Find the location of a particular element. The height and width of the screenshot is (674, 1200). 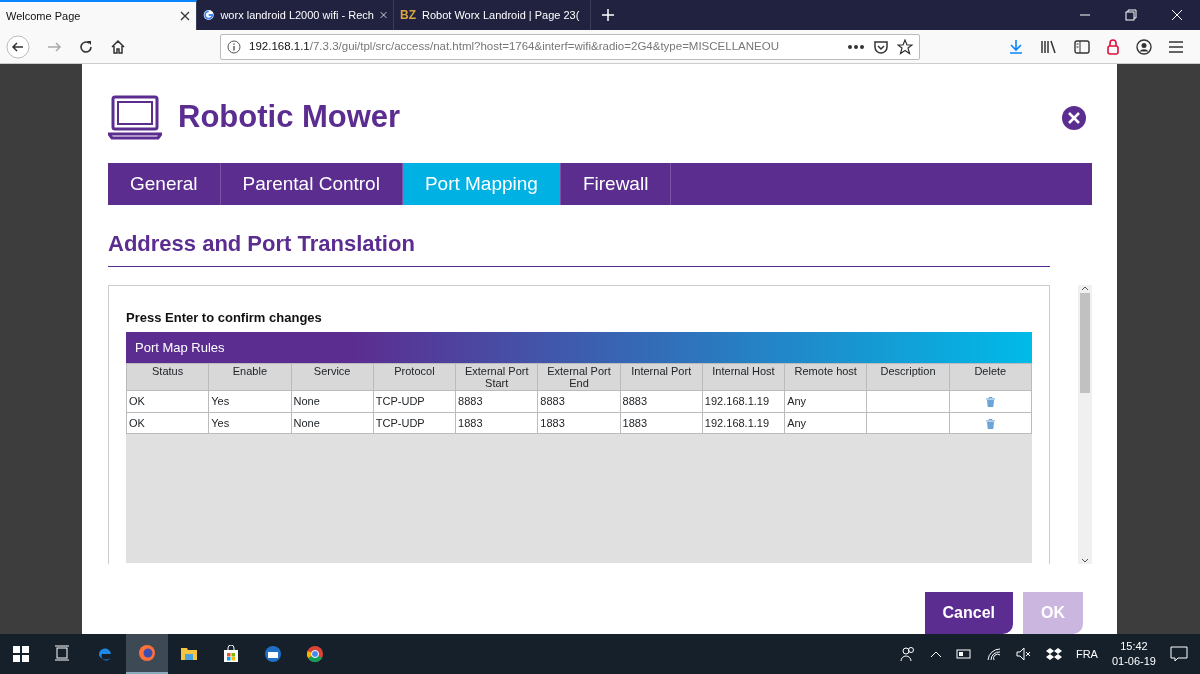

column-header: Description is located at coordinates (908, 377).